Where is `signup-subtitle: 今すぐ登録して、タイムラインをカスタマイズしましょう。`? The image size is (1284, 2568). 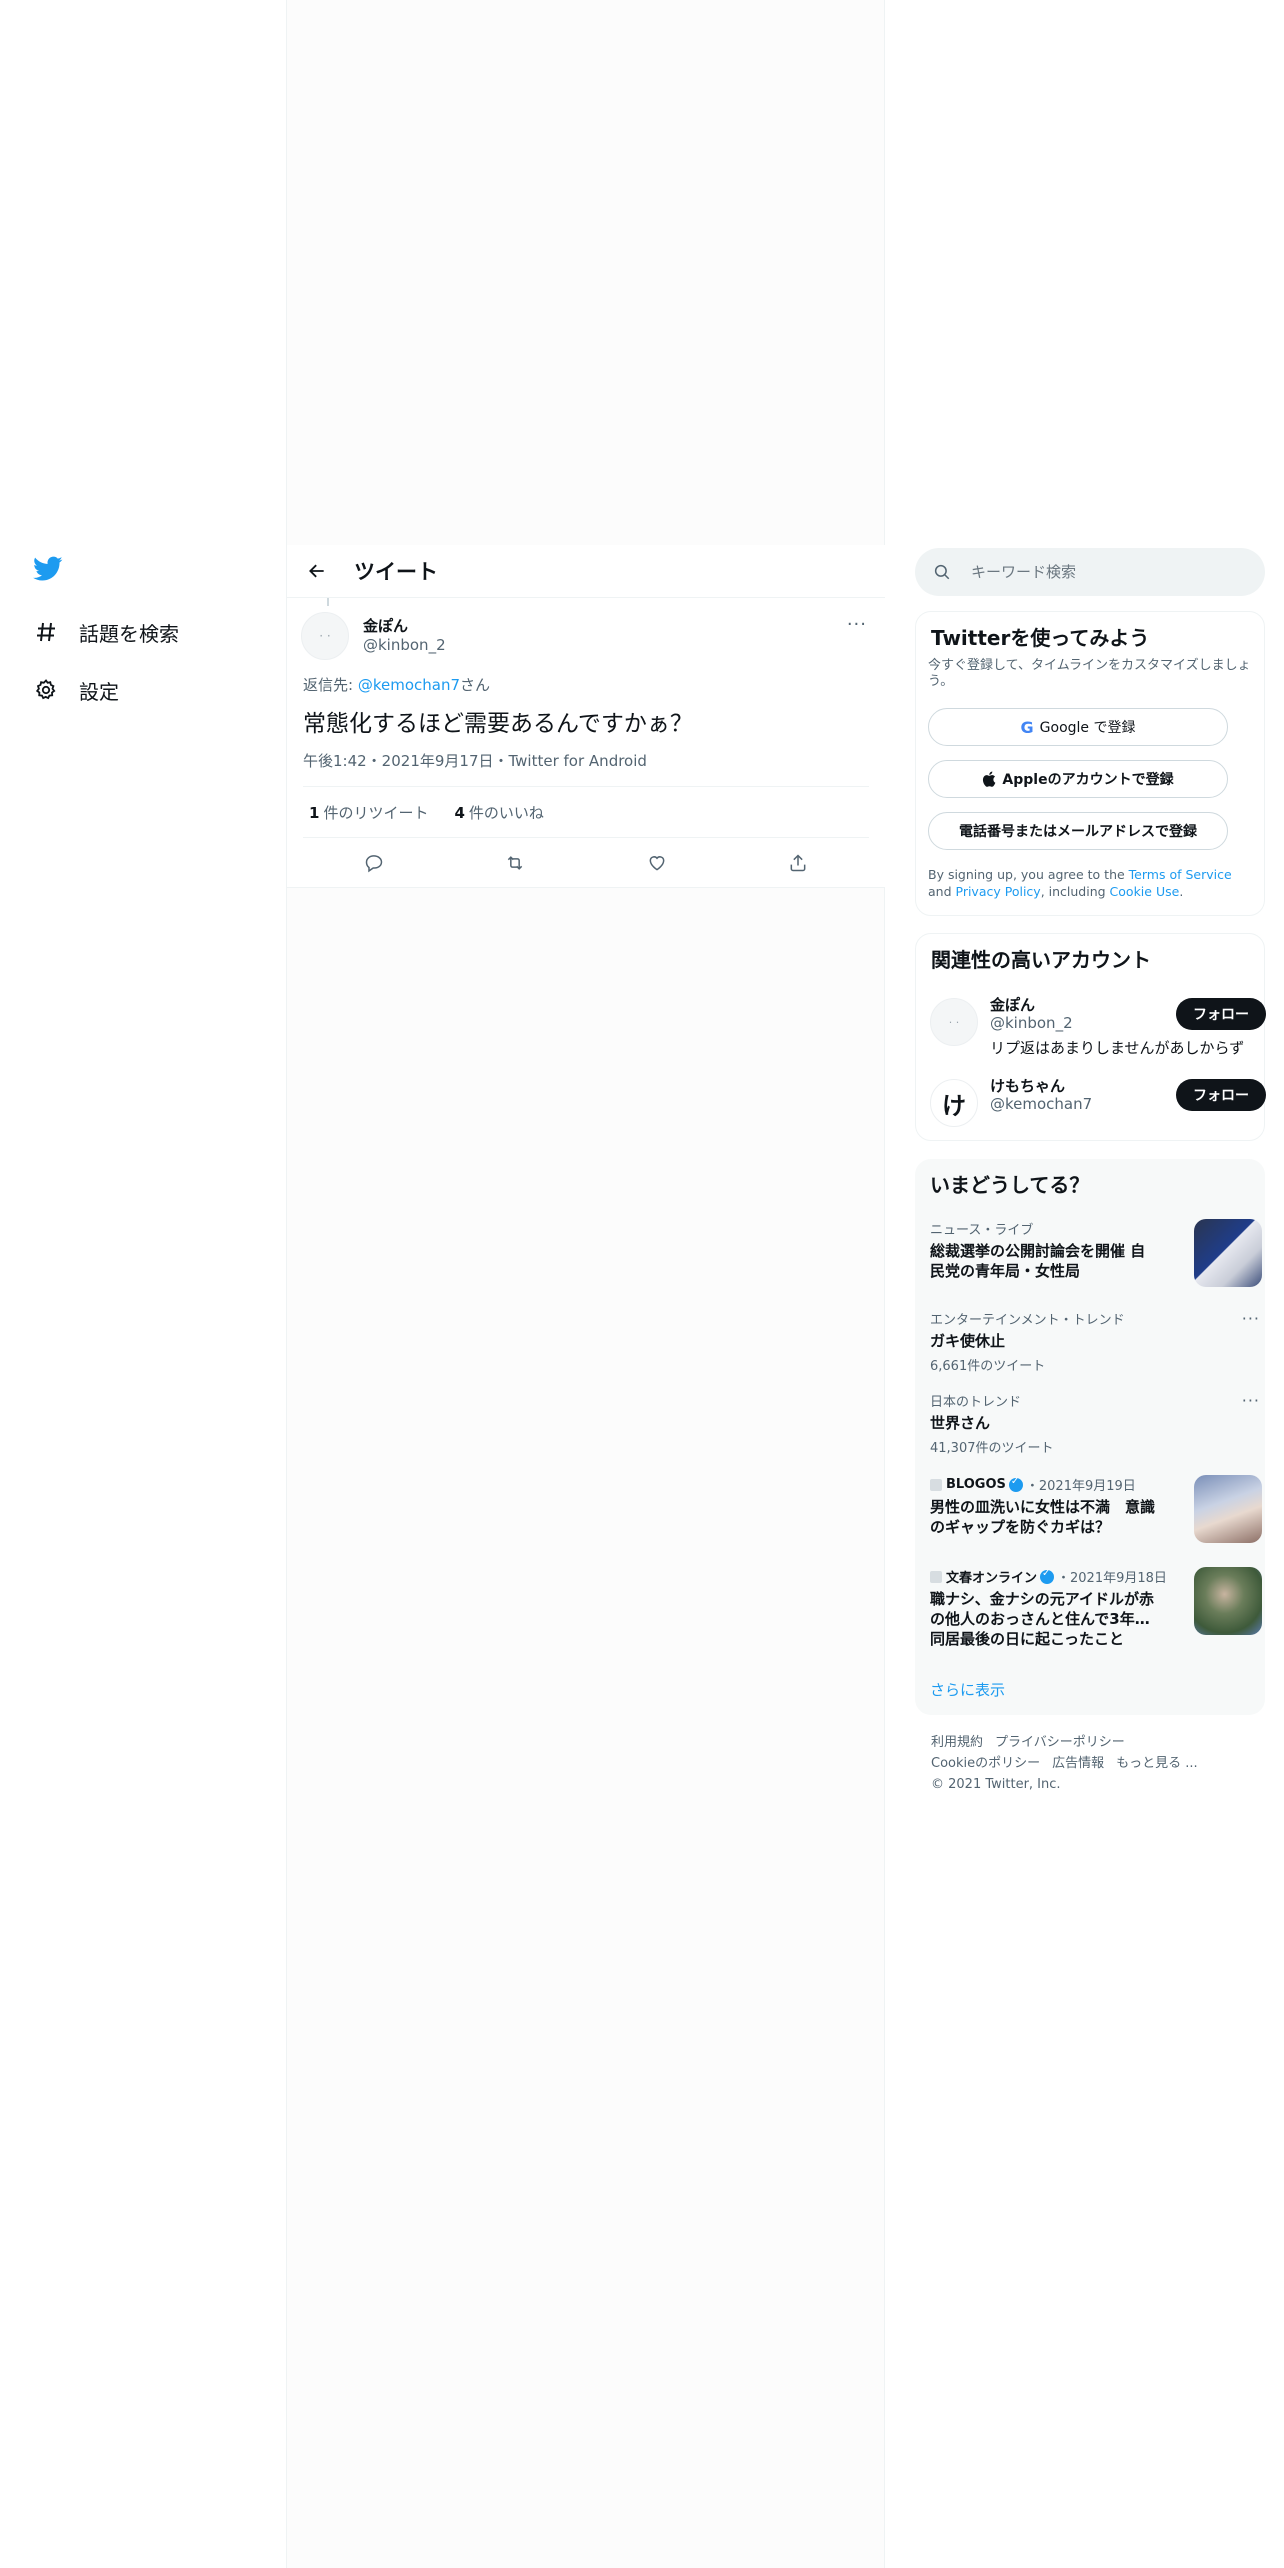 signup-subtitle: 今すぐ登録して、タイムラインをカスタマイズしましょう。 is located at coordinates (1089, 673).